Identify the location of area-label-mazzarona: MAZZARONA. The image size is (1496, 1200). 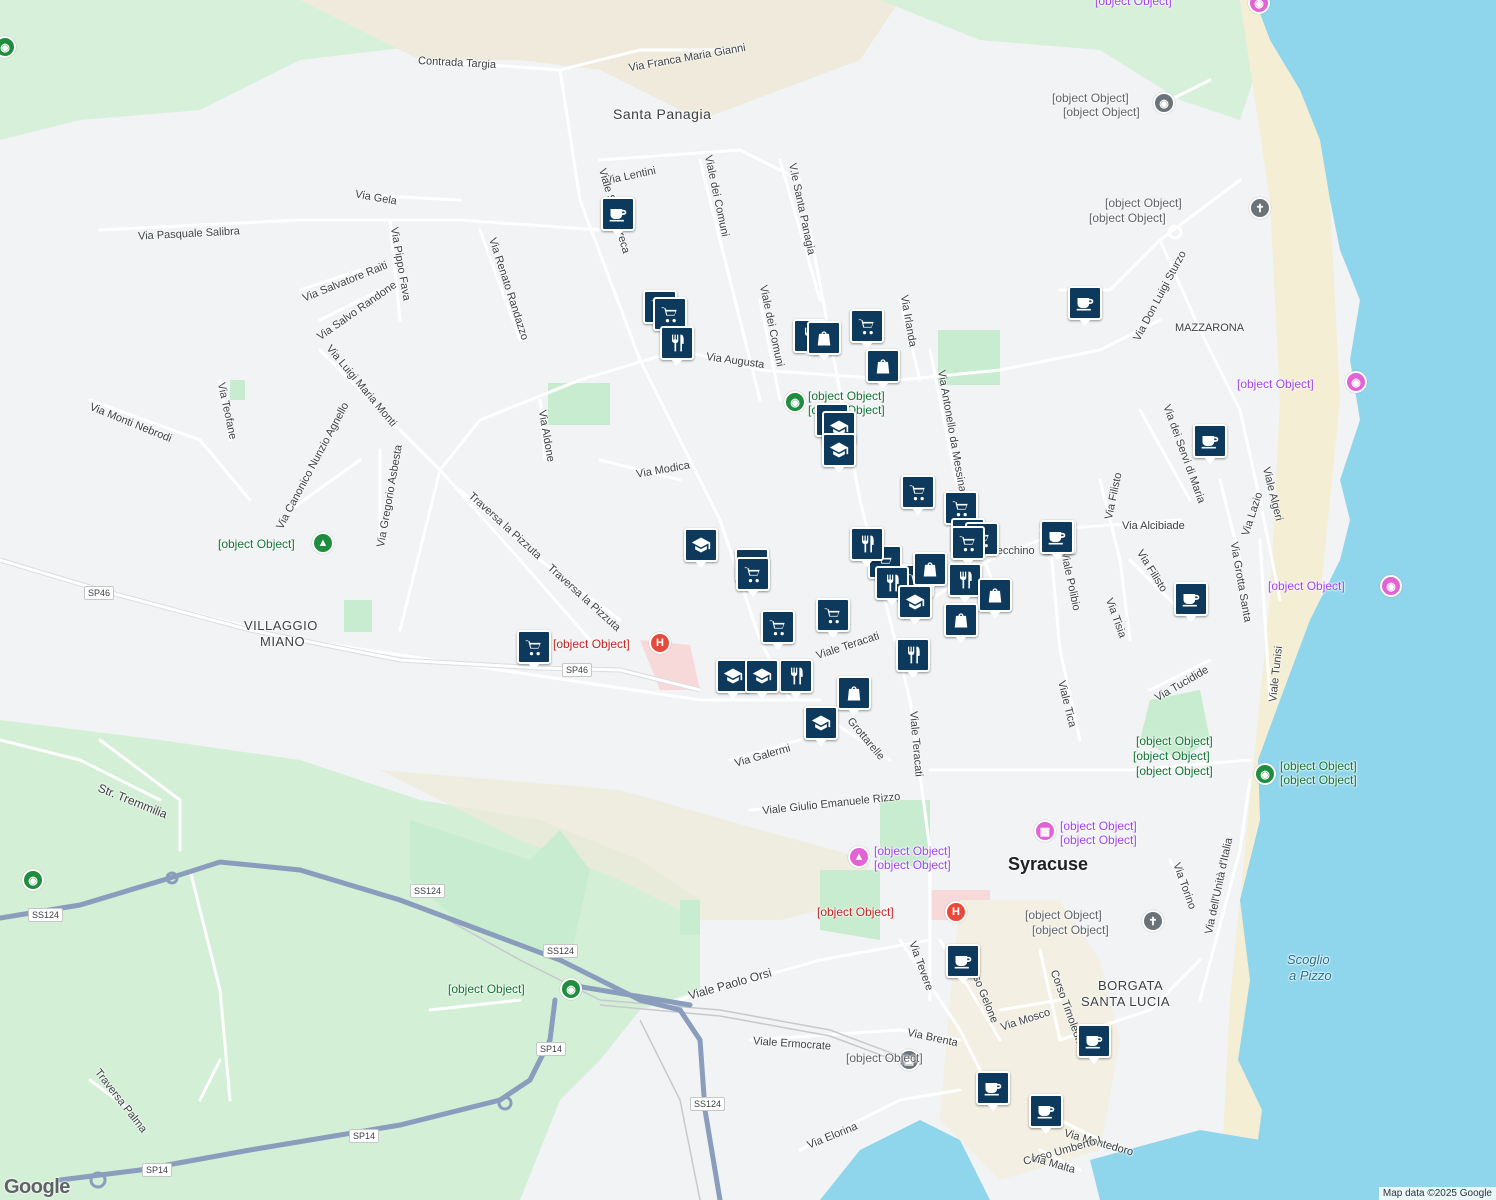
(1210, 328).